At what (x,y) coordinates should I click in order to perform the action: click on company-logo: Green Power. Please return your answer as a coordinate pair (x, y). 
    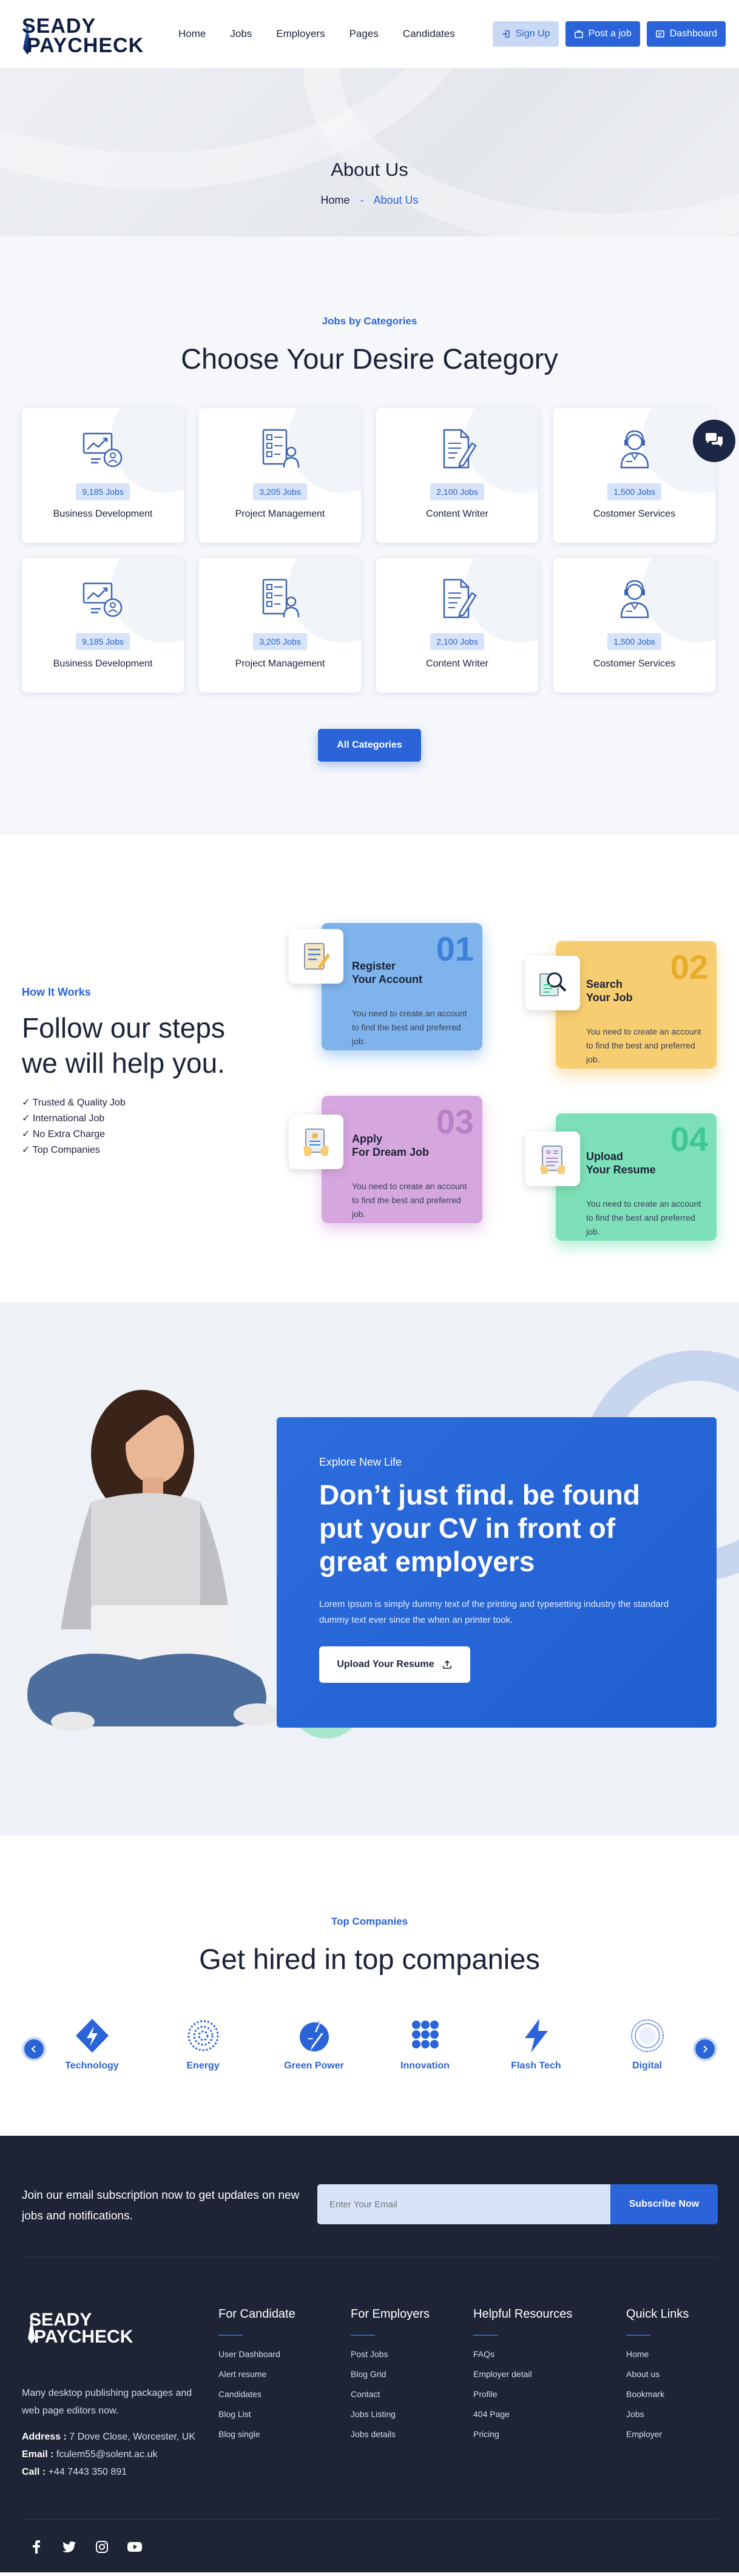
    Looking at the image, I should click on (314, 2044).